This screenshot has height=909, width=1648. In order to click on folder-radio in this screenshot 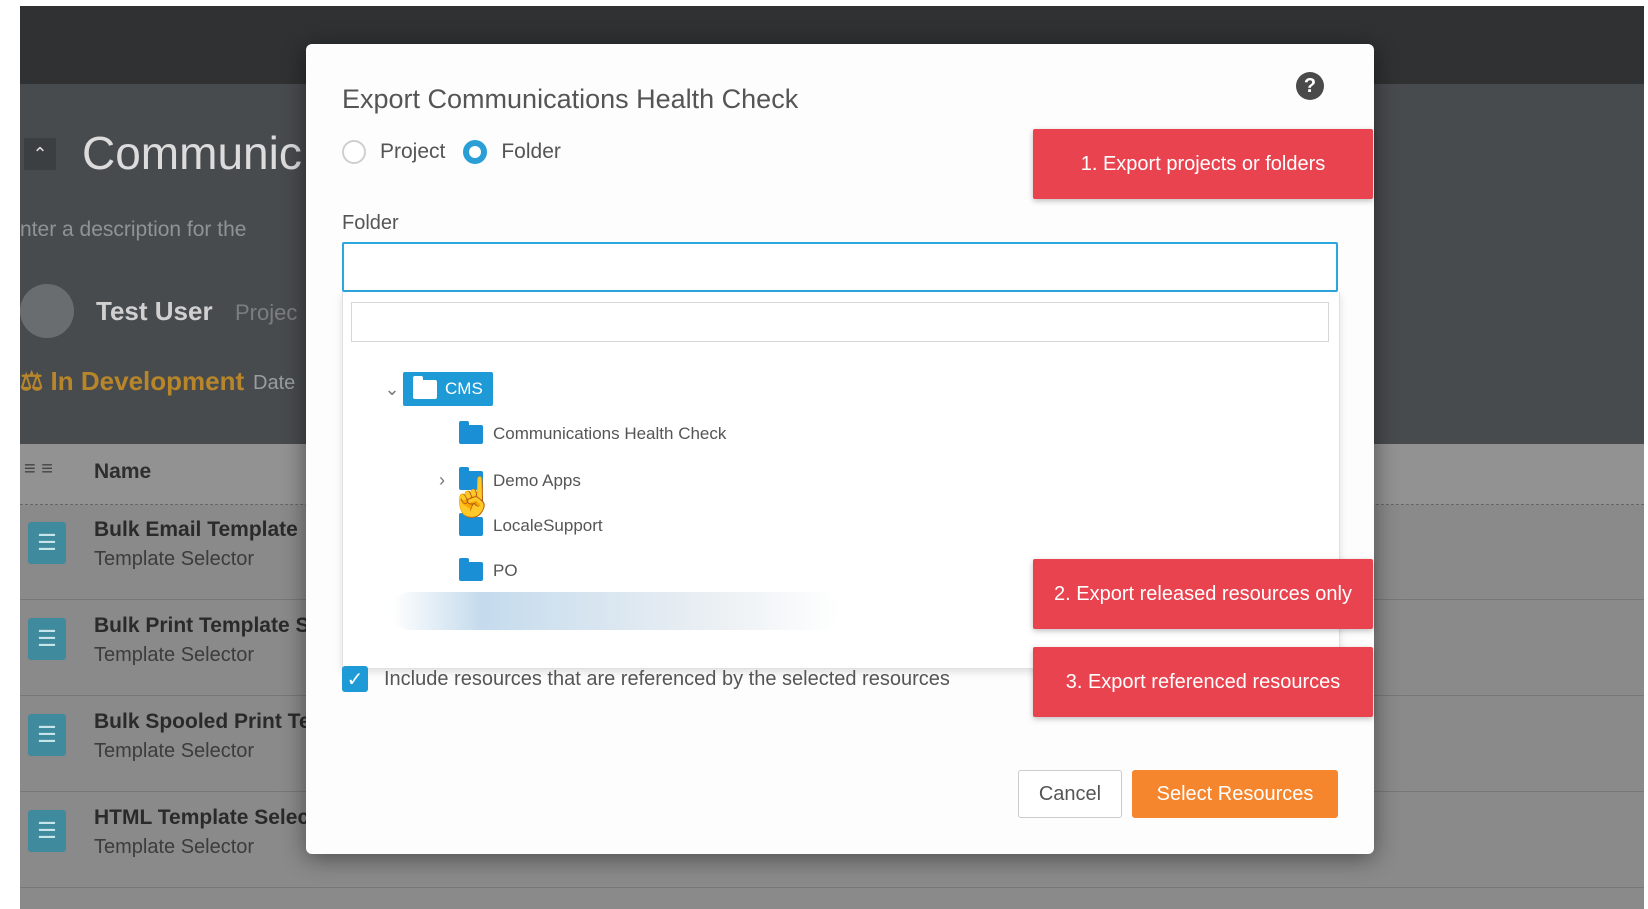, I will do `click(475, 152)`.